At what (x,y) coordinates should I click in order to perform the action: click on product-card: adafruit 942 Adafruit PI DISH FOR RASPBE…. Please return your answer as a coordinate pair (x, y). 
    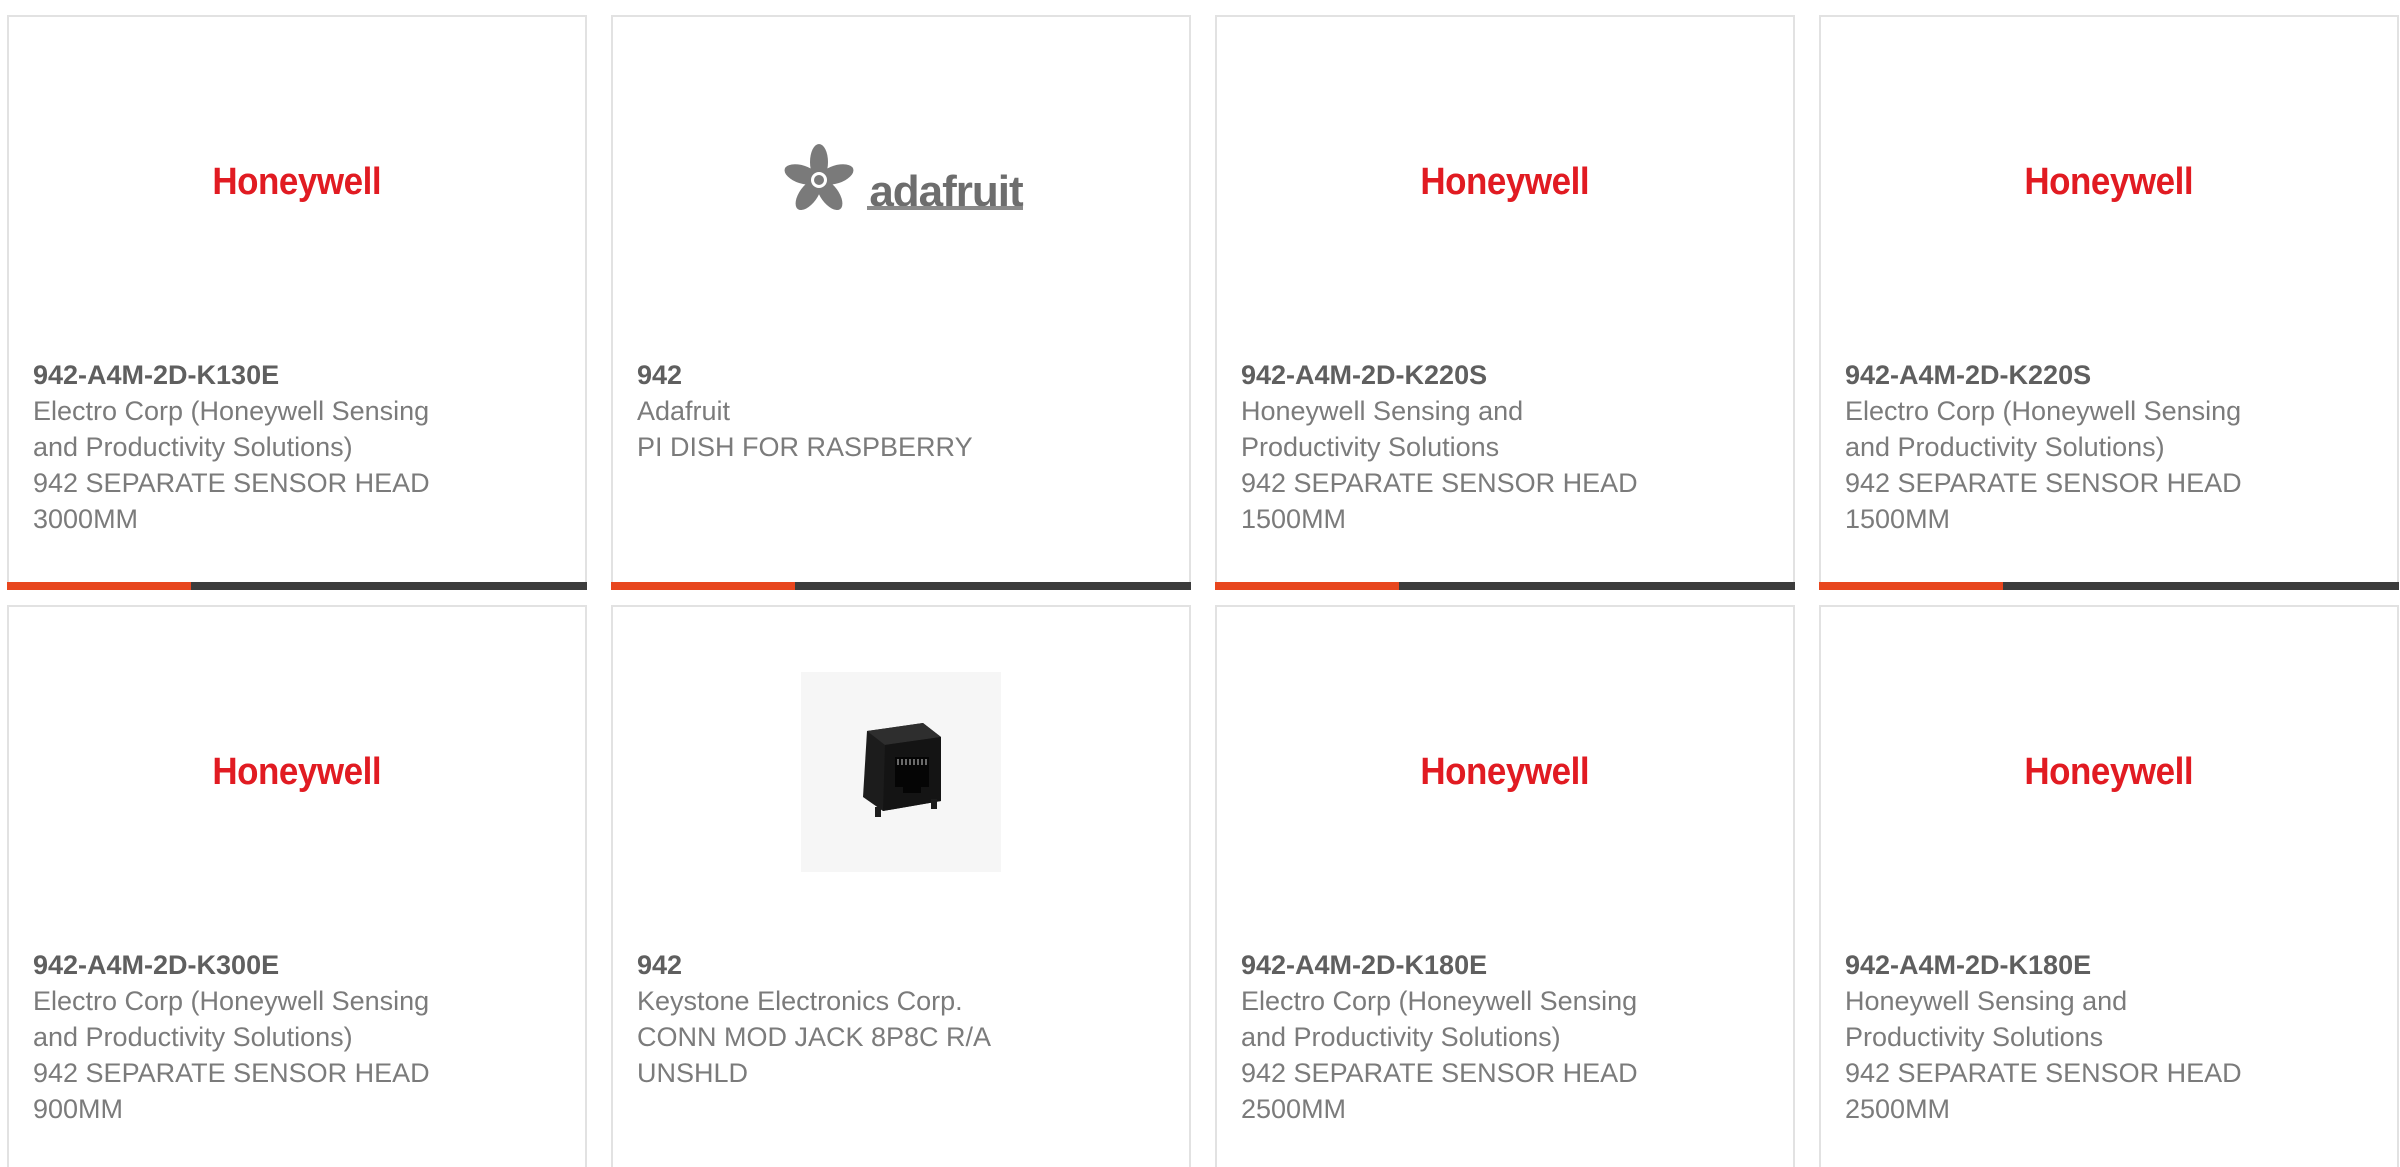
    Looking at the image, I should click on (901, 302).